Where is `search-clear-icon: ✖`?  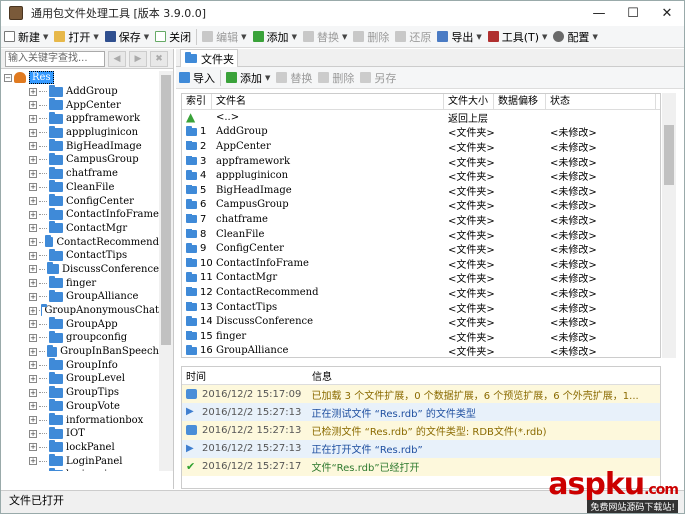
search-clear-icon: ✖ is located at coordinates (159, 58).